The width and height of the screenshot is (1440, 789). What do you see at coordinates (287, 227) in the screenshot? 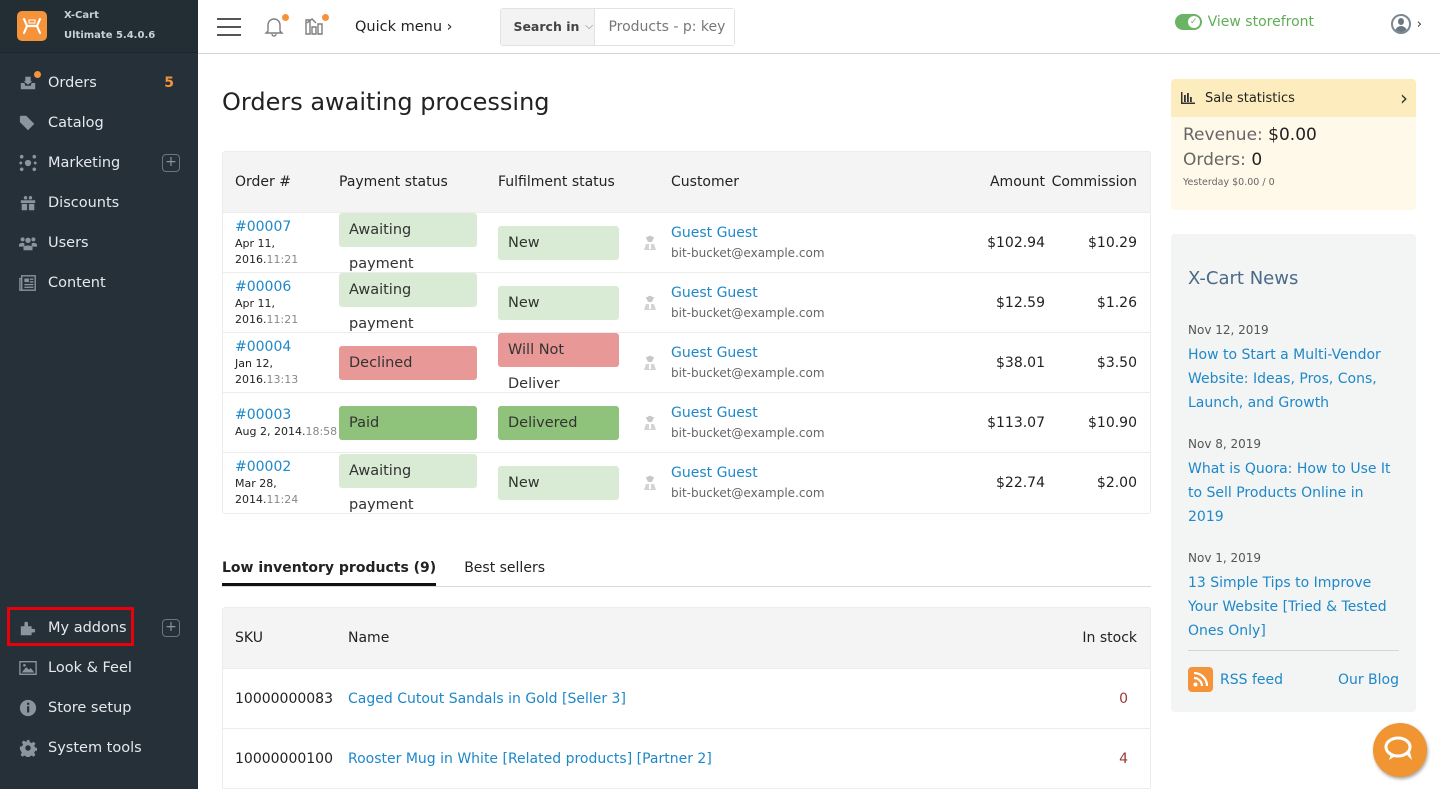
I see `order-number-link: #00007` at bounding box center [287, 227].